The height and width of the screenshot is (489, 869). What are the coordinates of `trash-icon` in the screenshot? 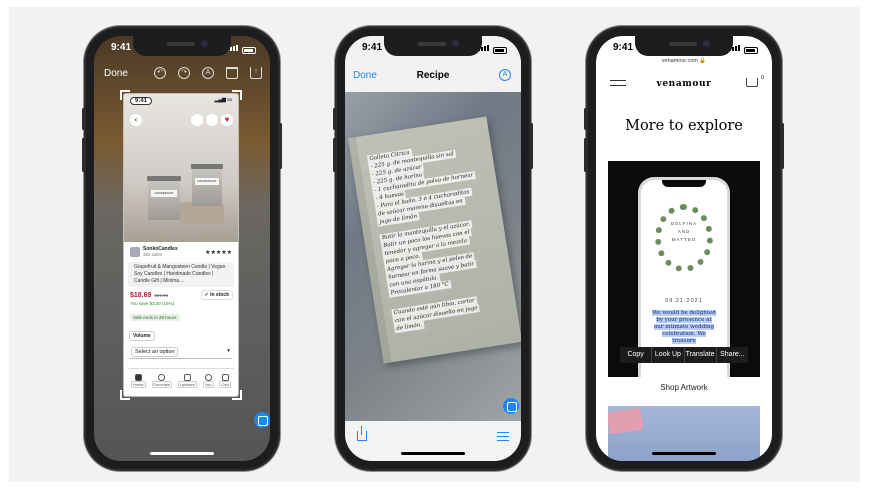 It's located at (232, 73).